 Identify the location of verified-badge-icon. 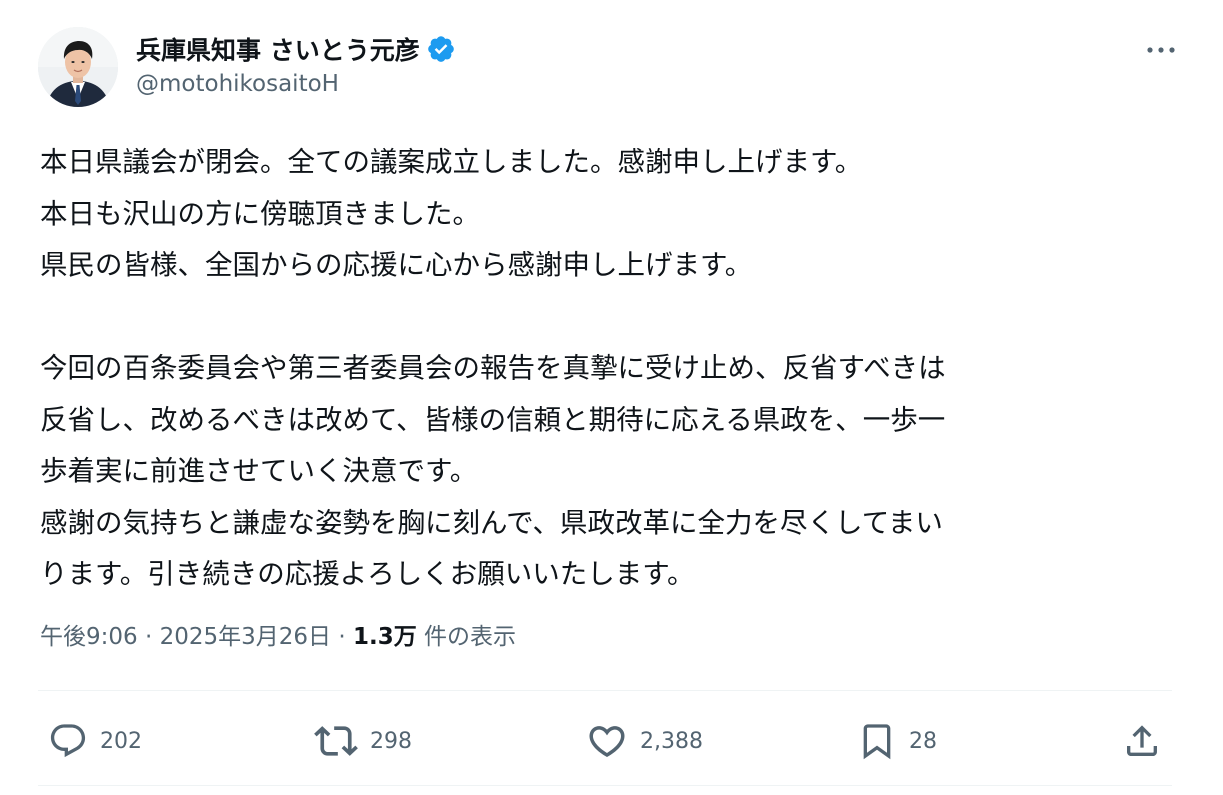
(441, 49).